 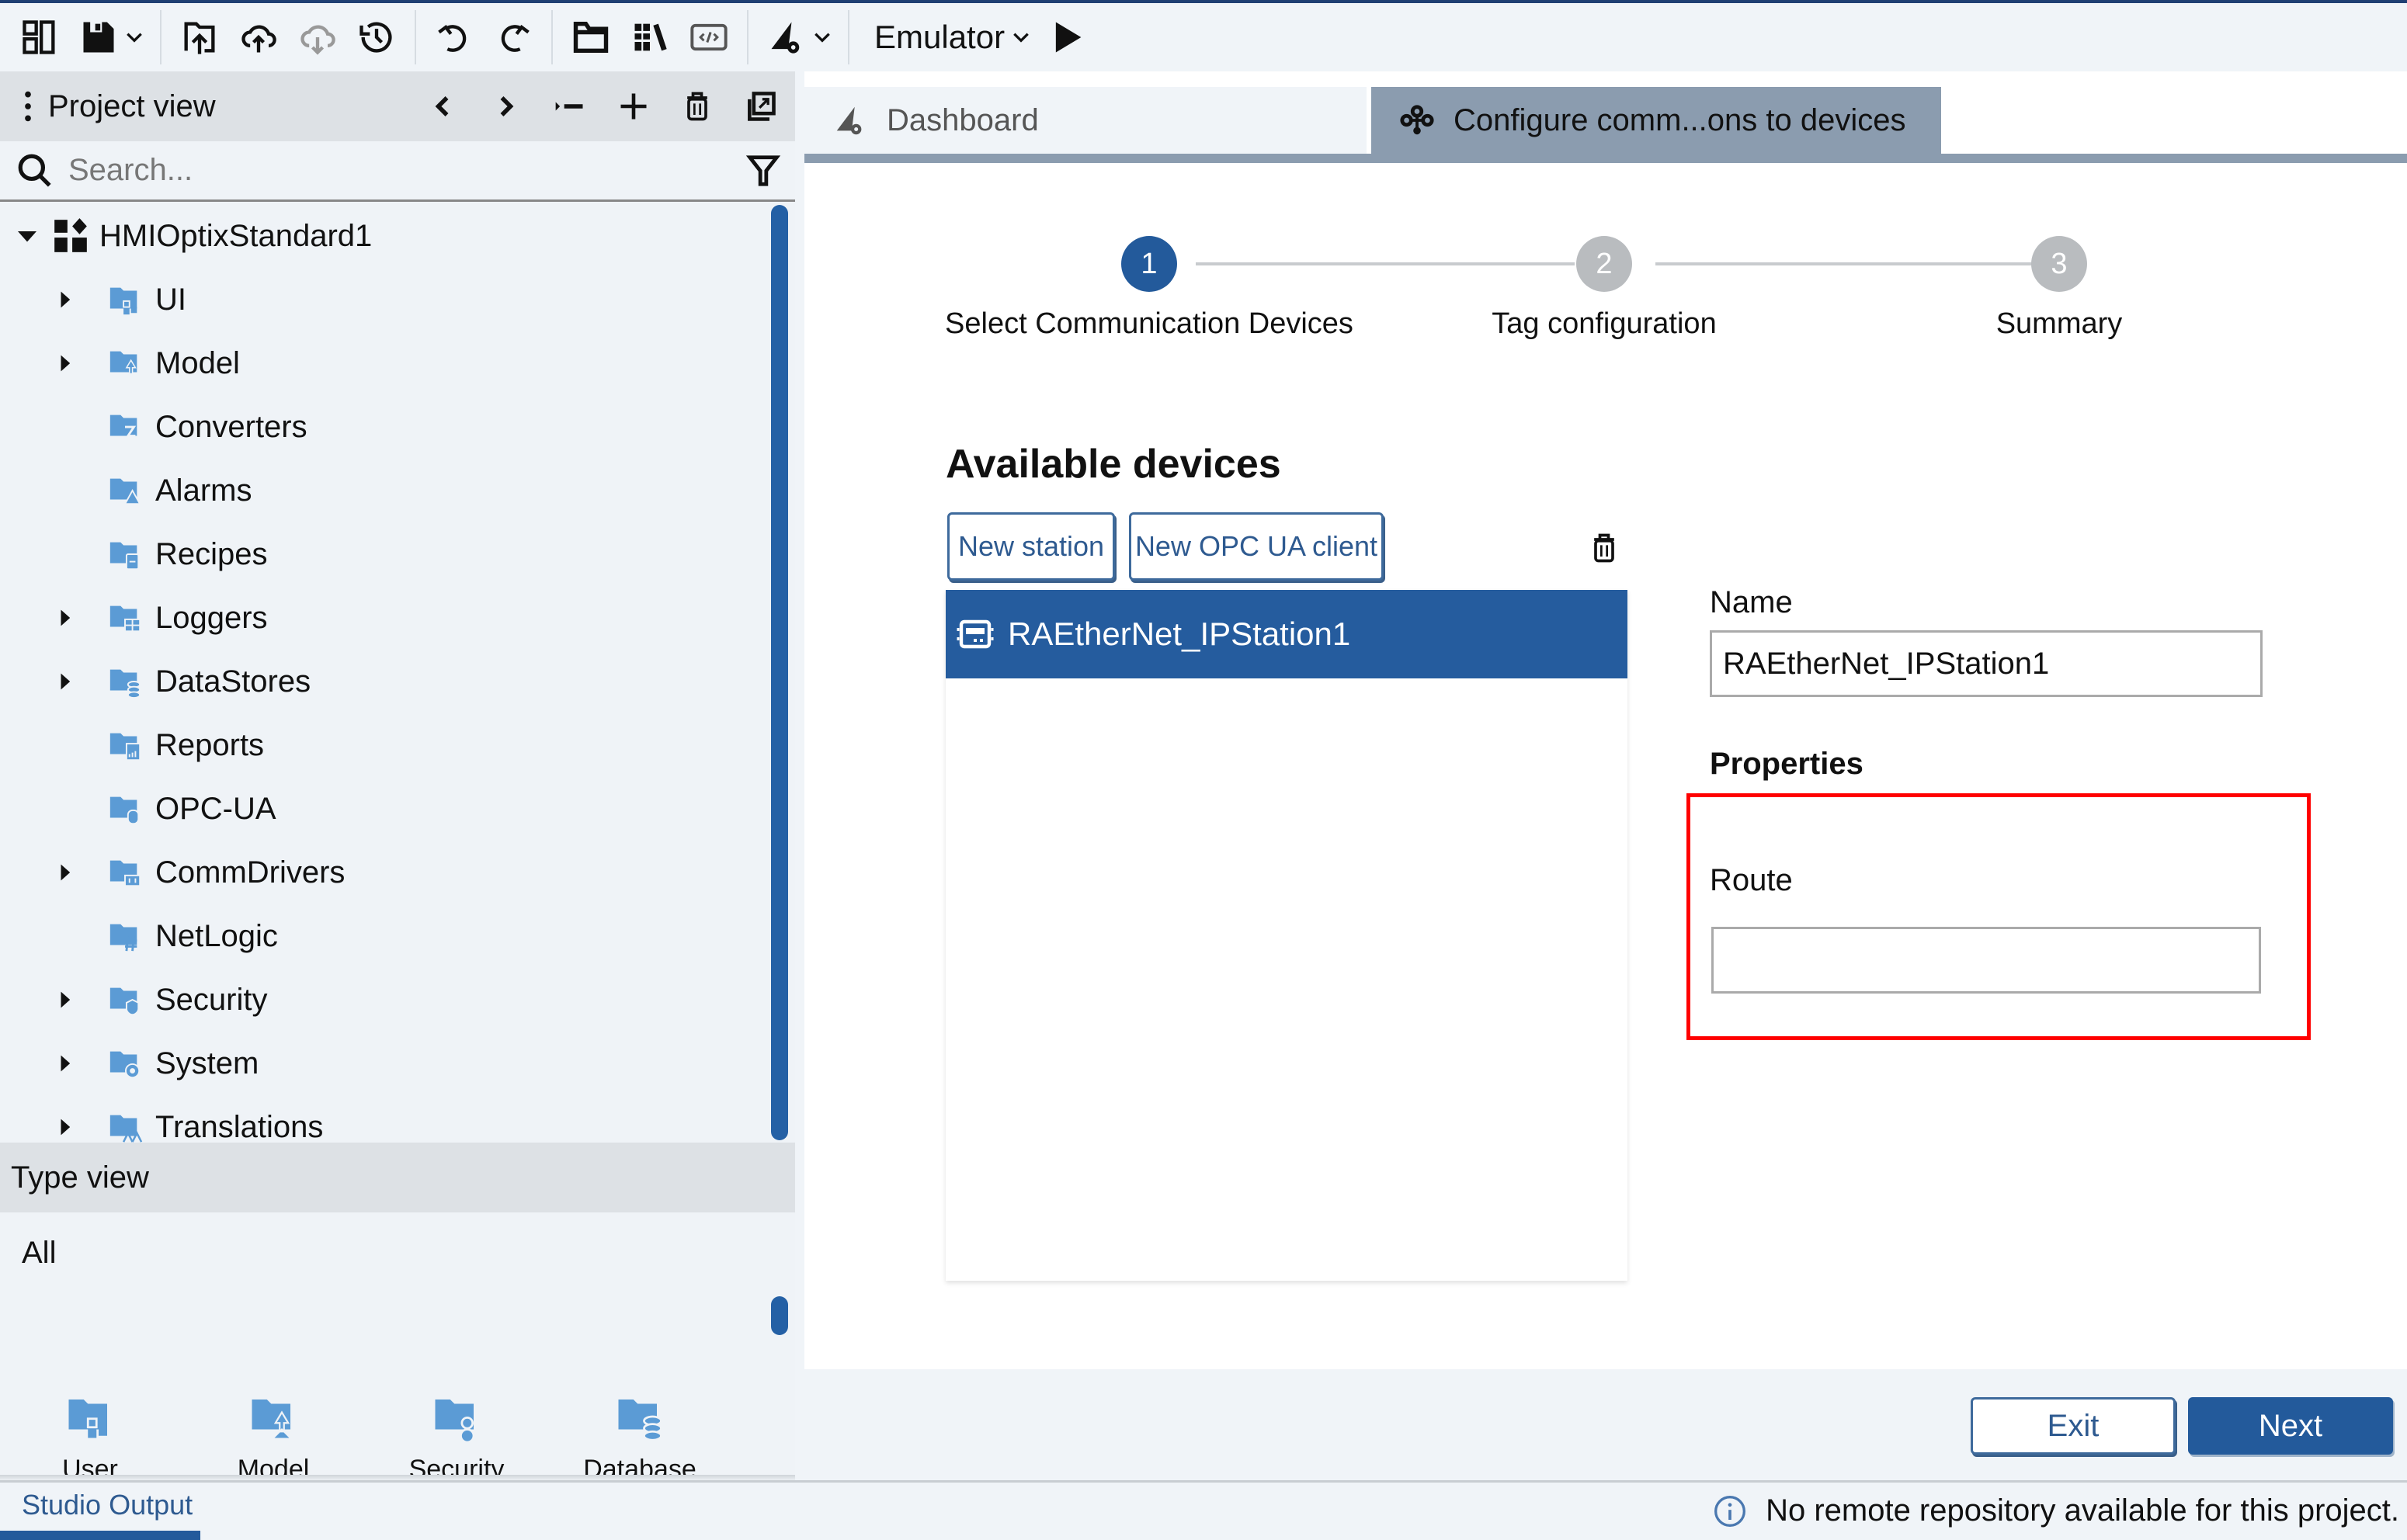 What do you see at coordinates (210, 744) in the screenshot?
I see `tree-item-label: Reports` at bounding box center [210, 744].